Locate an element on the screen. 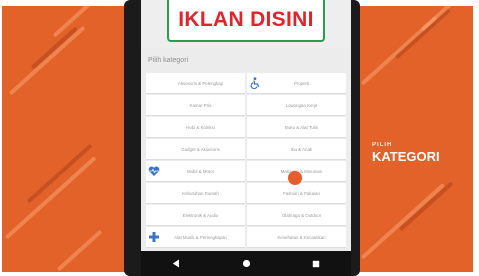 This screenshot has width=479, height=276. category-header: Pilih kategori is located at coordinates (168, 60).